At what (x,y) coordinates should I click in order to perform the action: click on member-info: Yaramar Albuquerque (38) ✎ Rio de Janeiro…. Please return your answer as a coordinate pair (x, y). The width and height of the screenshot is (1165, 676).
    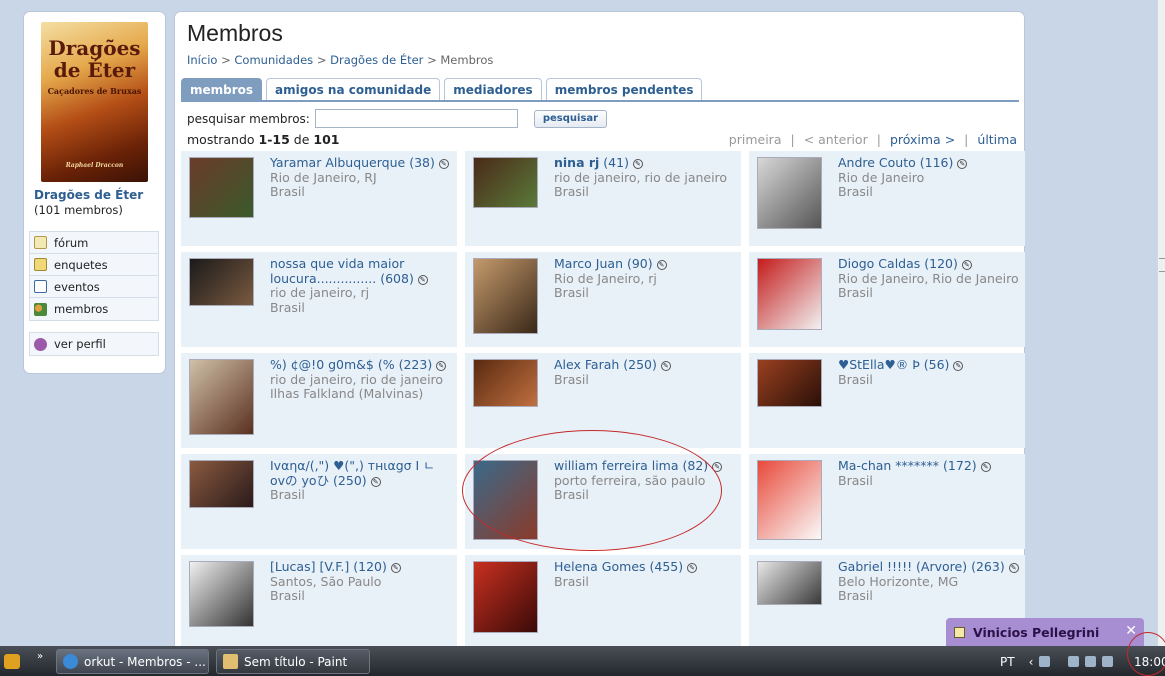
    Looking at the image, I should click on (360, 177).